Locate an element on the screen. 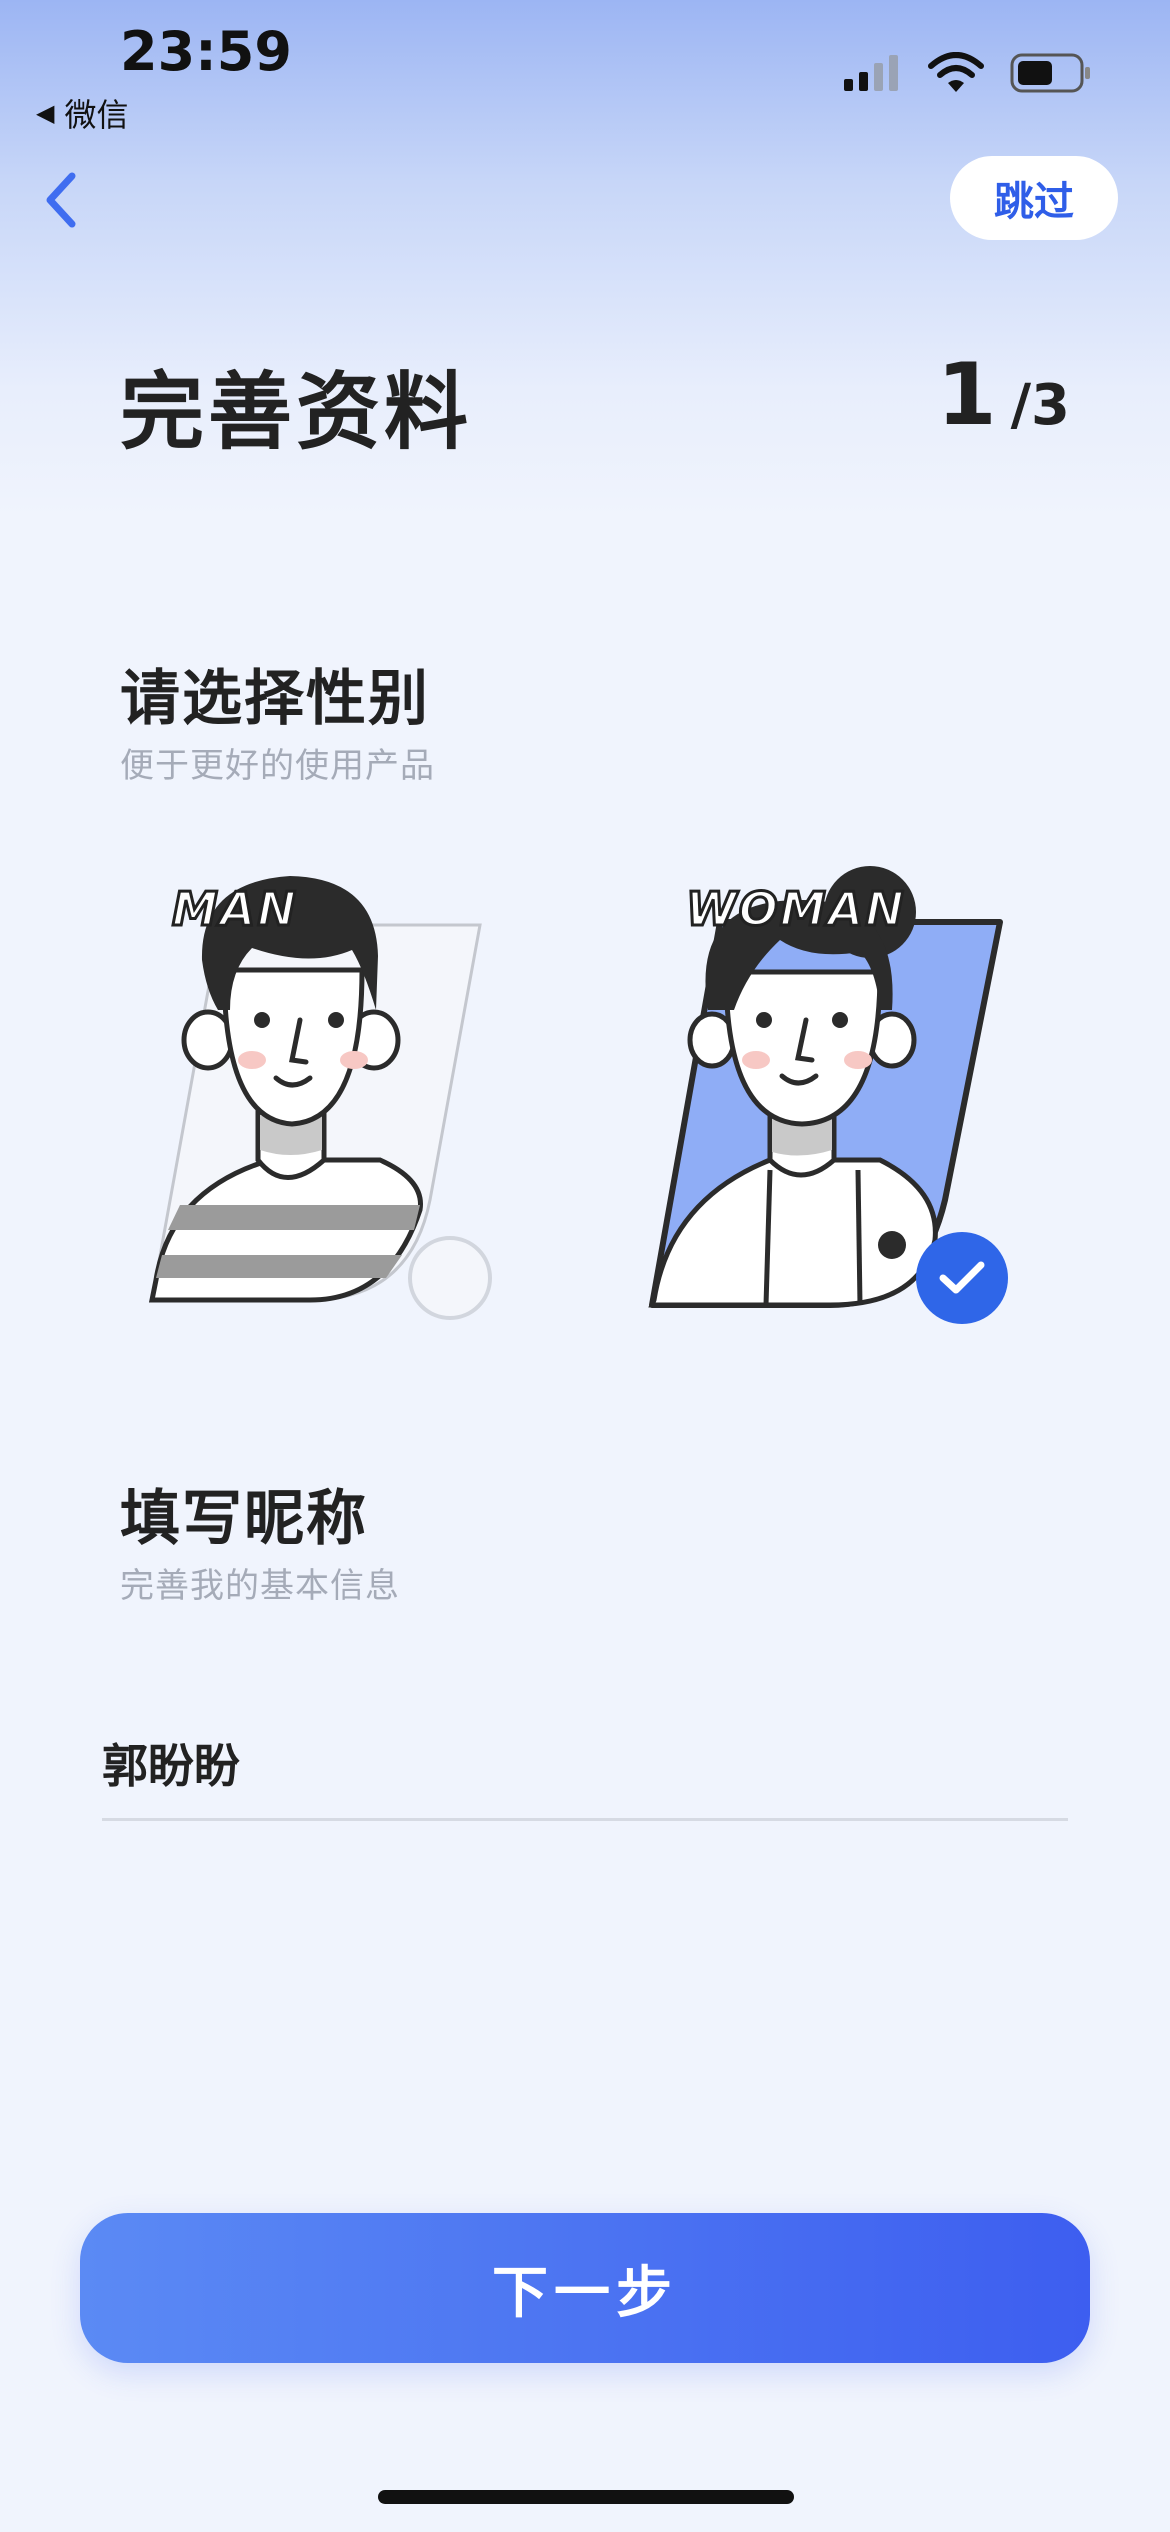 The image size is (1170, 2532). woman-label: WOMAN is located at coordinates (795, 909).